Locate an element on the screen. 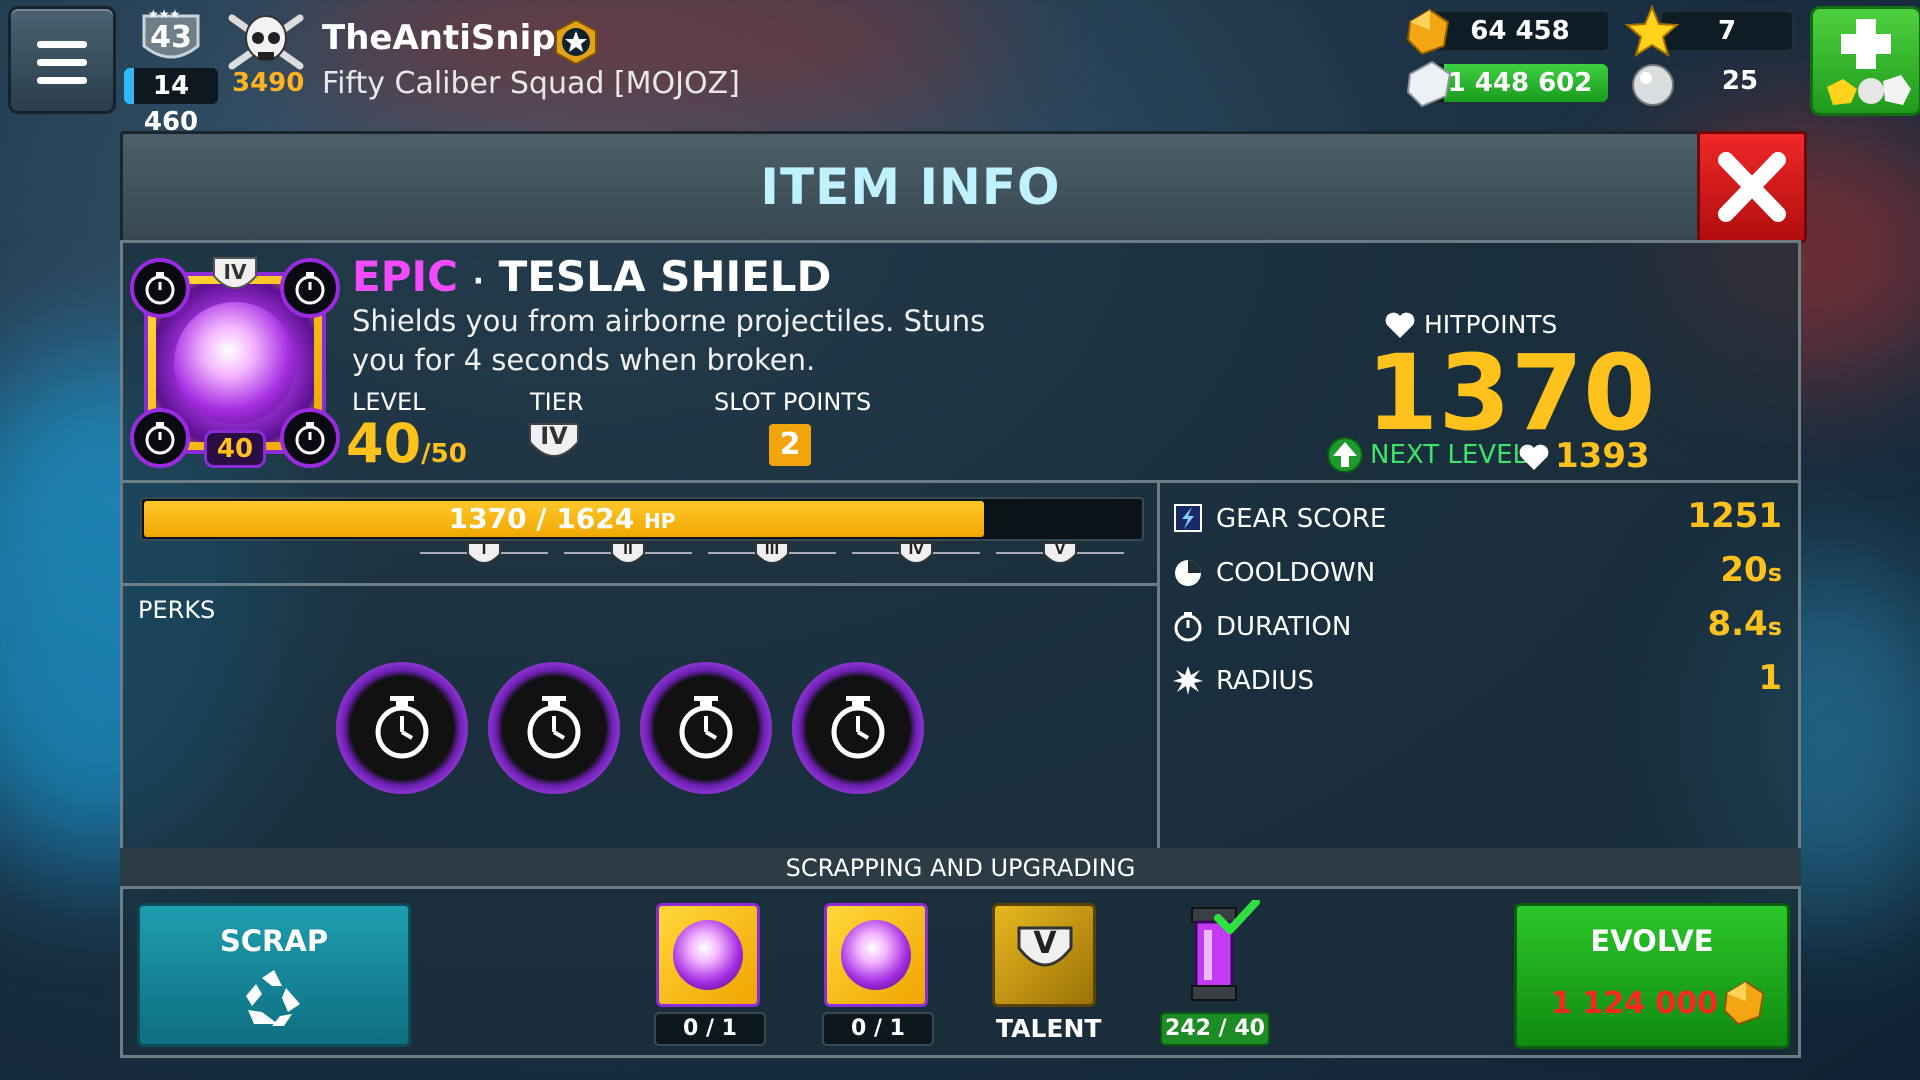  level-value: 40/50 is located at coordinates (406, 443).